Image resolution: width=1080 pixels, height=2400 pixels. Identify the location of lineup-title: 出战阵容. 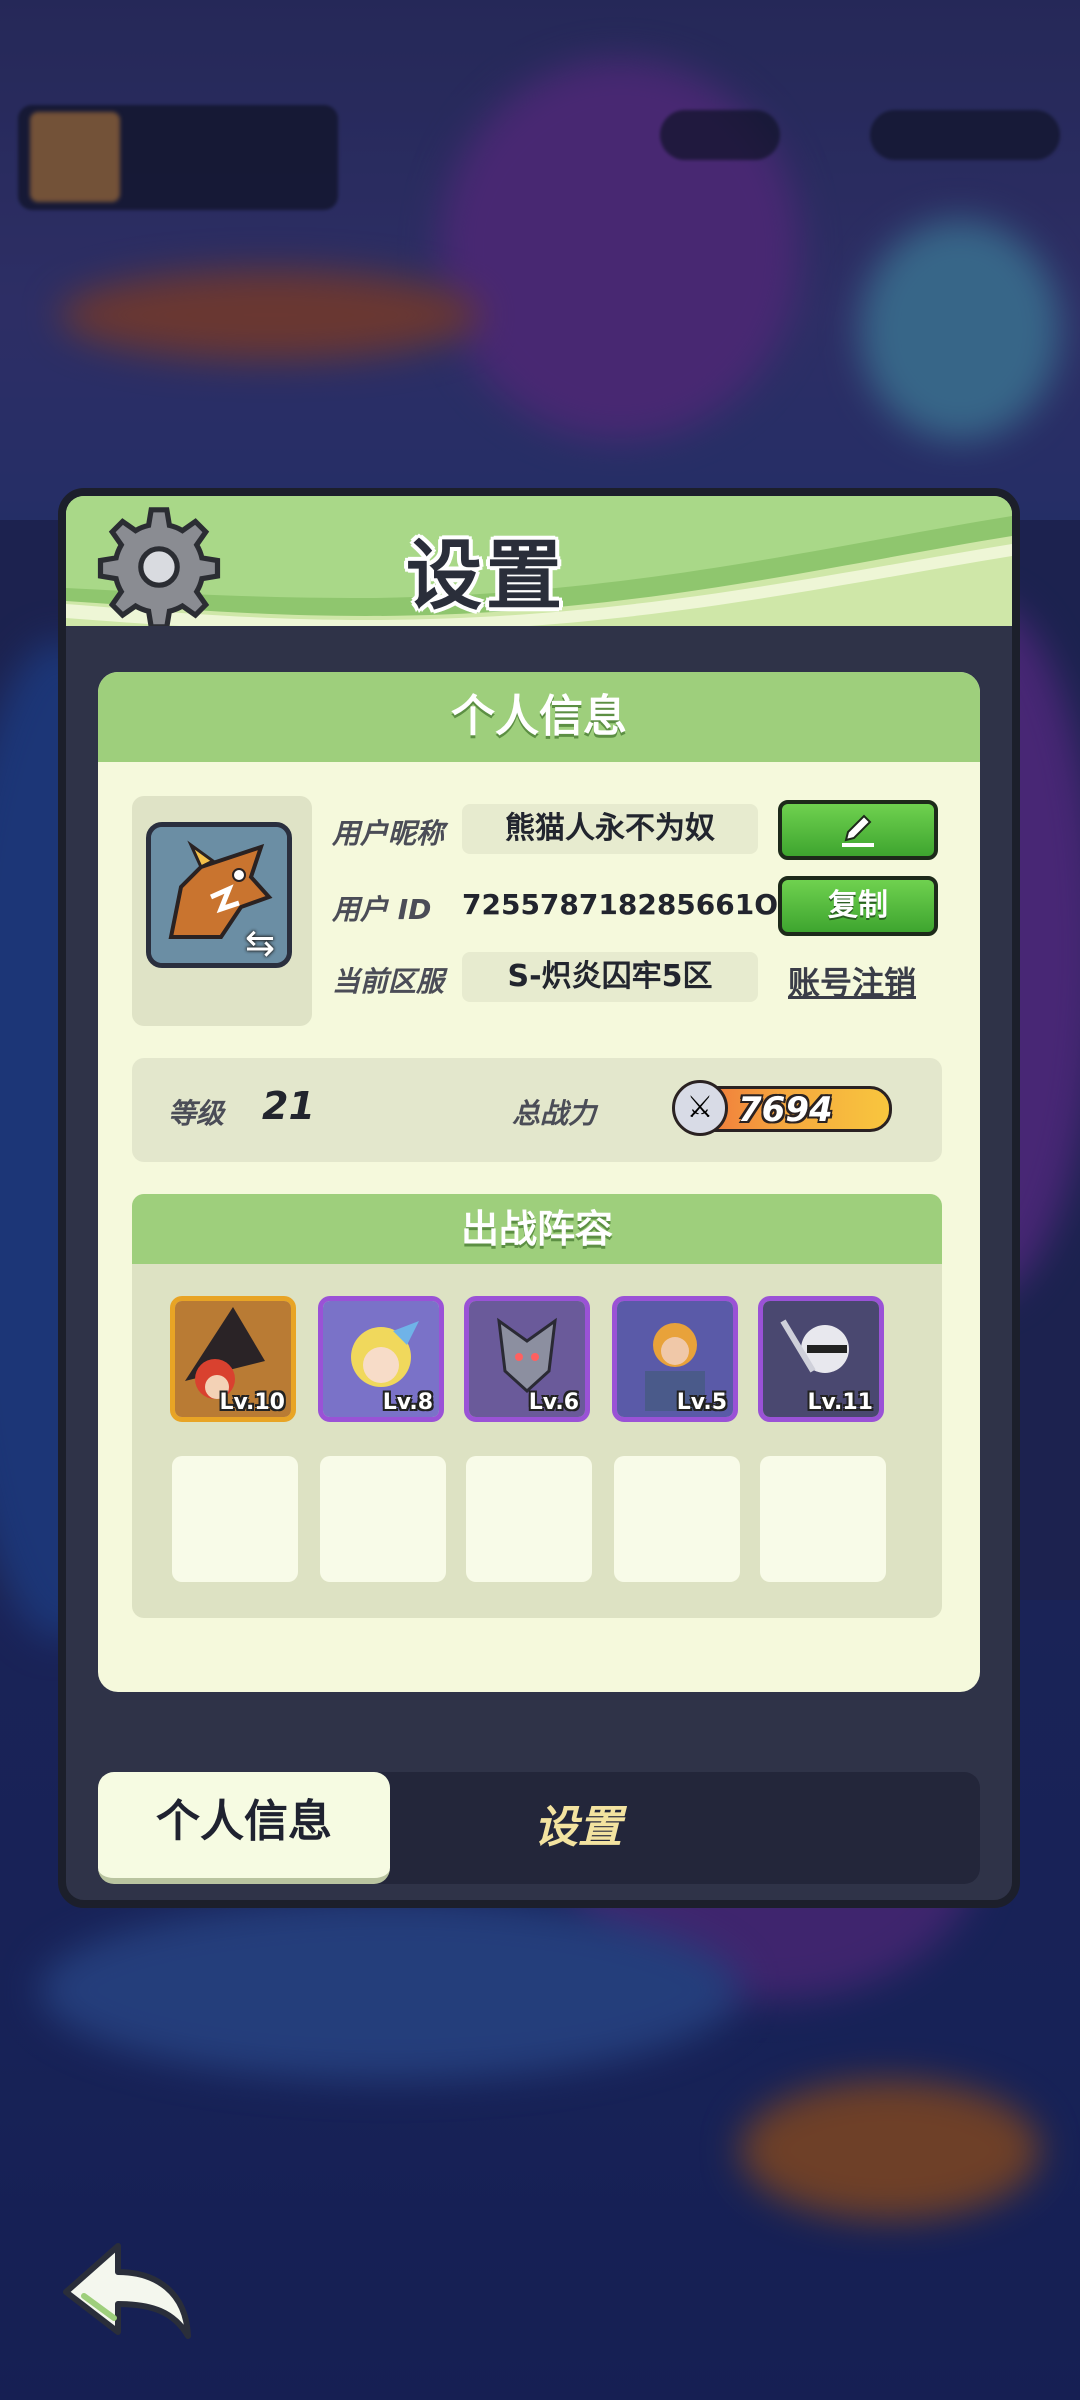
(537, 1229).